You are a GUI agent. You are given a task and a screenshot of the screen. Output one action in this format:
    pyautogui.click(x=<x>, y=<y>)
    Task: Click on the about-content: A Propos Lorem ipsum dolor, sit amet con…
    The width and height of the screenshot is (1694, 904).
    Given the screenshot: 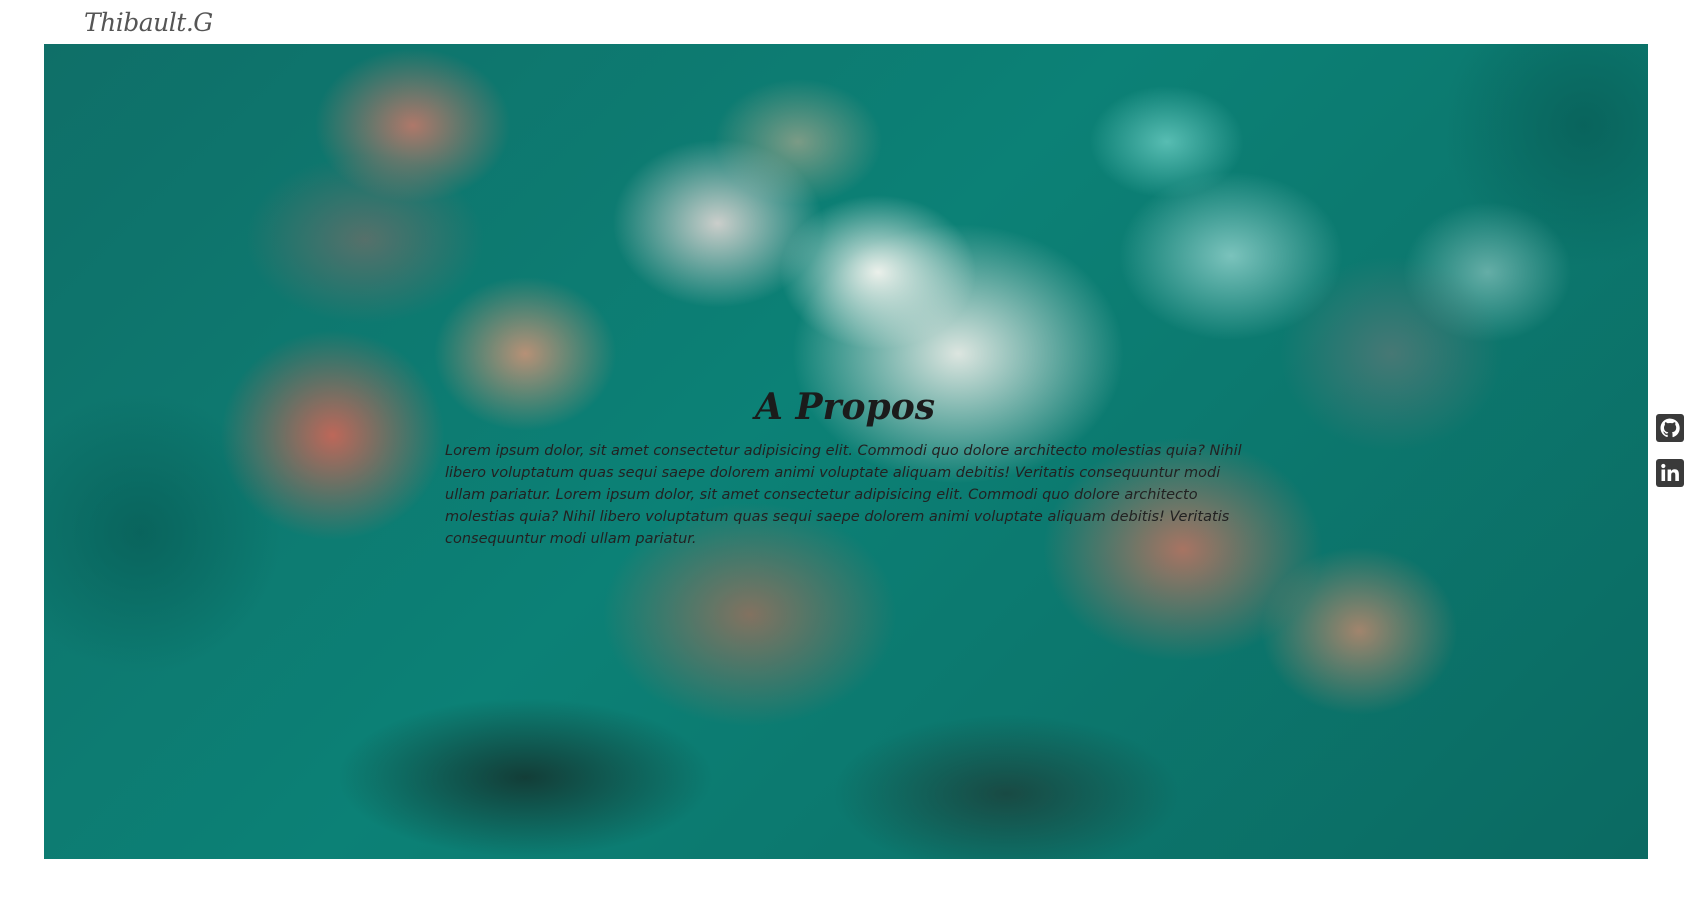 What is the action you would take?
    pyautogui.click(x=845, y=465)
    